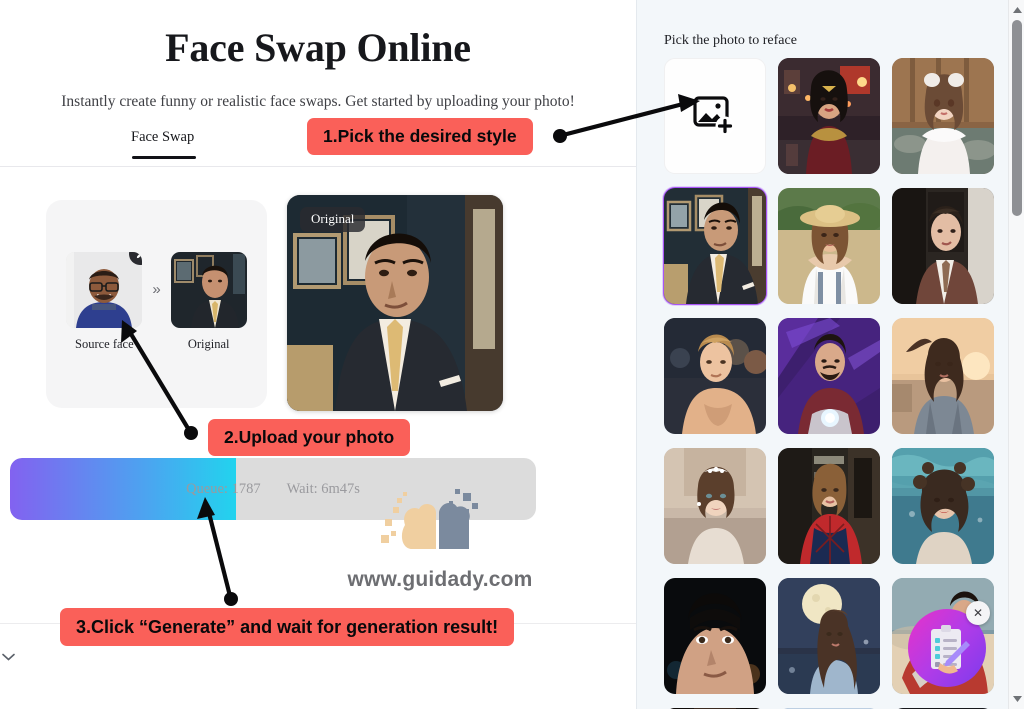 The width and height of the screenshot is (1024, 709). I want to click on generate-button: Queue: 1787 Wait: 6m47s, so click(273, 489).